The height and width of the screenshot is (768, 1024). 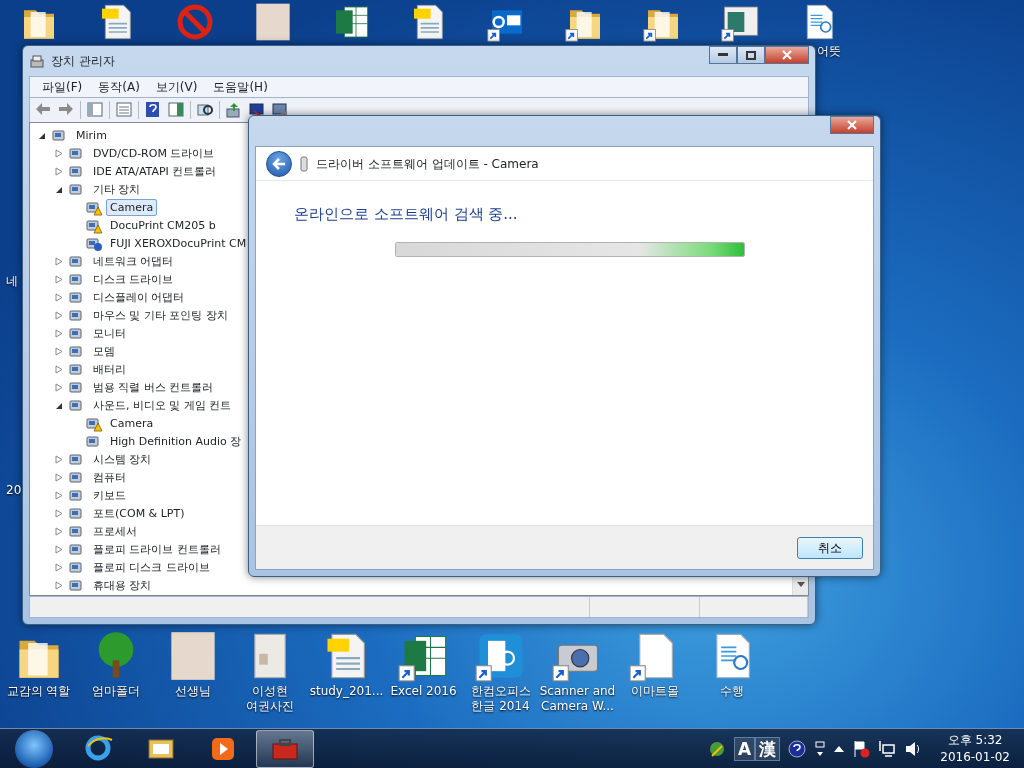 What do you see at coordinates (139, 513) in the screenshot?
I see `tree-item: 포트(COM & LPT)` at bounding box center [139, 513].